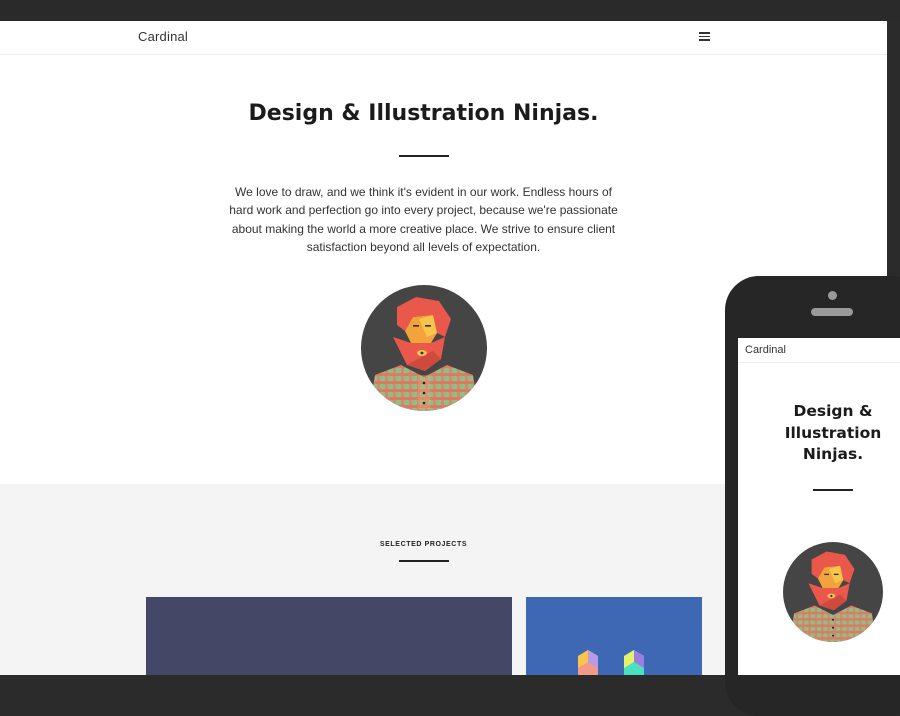 Image resolution: width=900 pixels, height=716 pixels. I want to click on section-title: SELECTED PROJECTS, so click(423, 544).